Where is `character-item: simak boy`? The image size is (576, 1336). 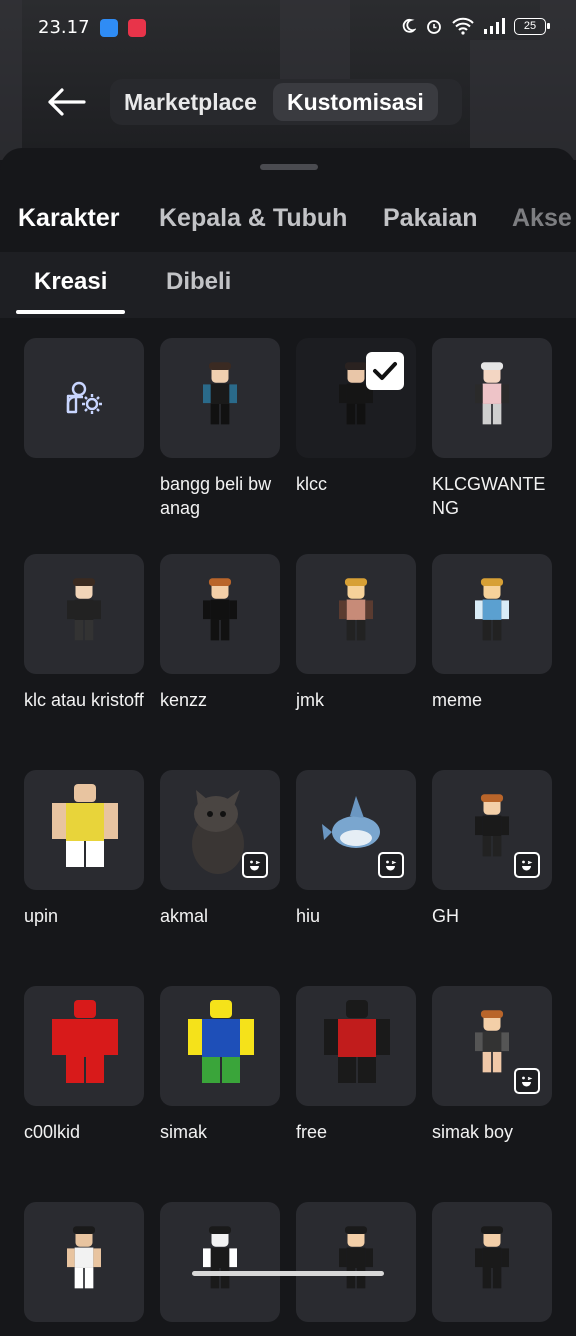
character-item: simak boy is located at coordinates (492, 1065).